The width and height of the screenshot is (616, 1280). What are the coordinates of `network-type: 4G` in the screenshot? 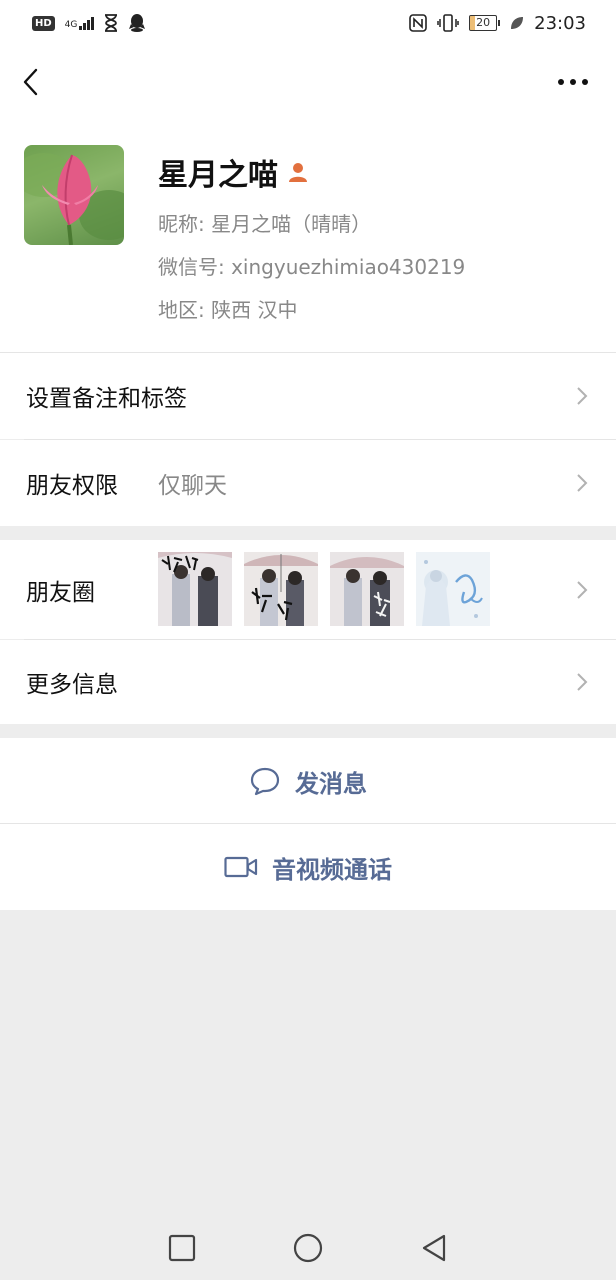 It's located at (71, 24).